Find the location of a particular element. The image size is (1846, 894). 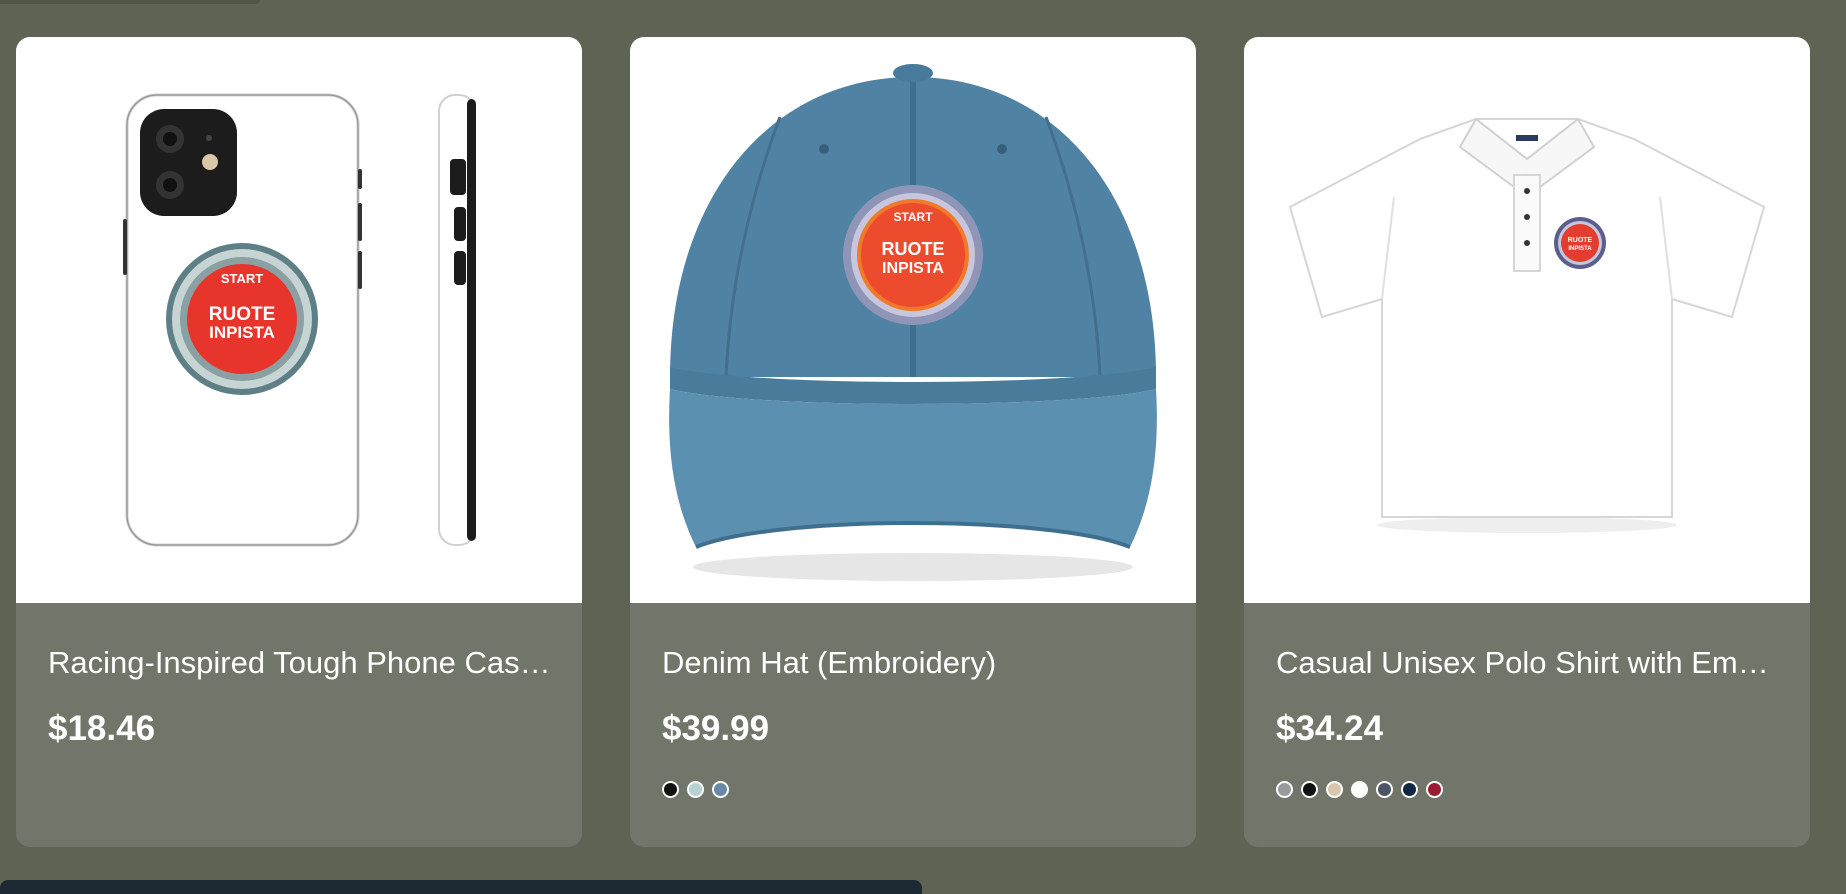

product-price: $39.99 is located at coordinates (716, 728).